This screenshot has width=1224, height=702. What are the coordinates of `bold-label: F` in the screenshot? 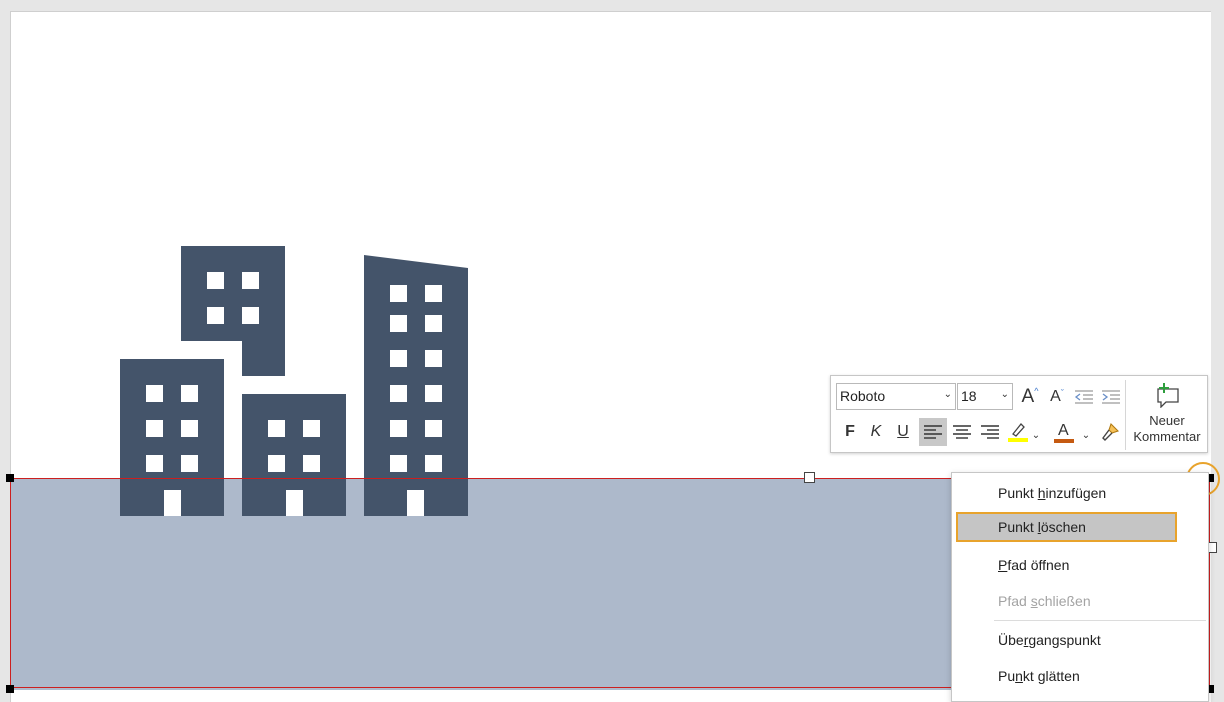 It's located at (850, 431).